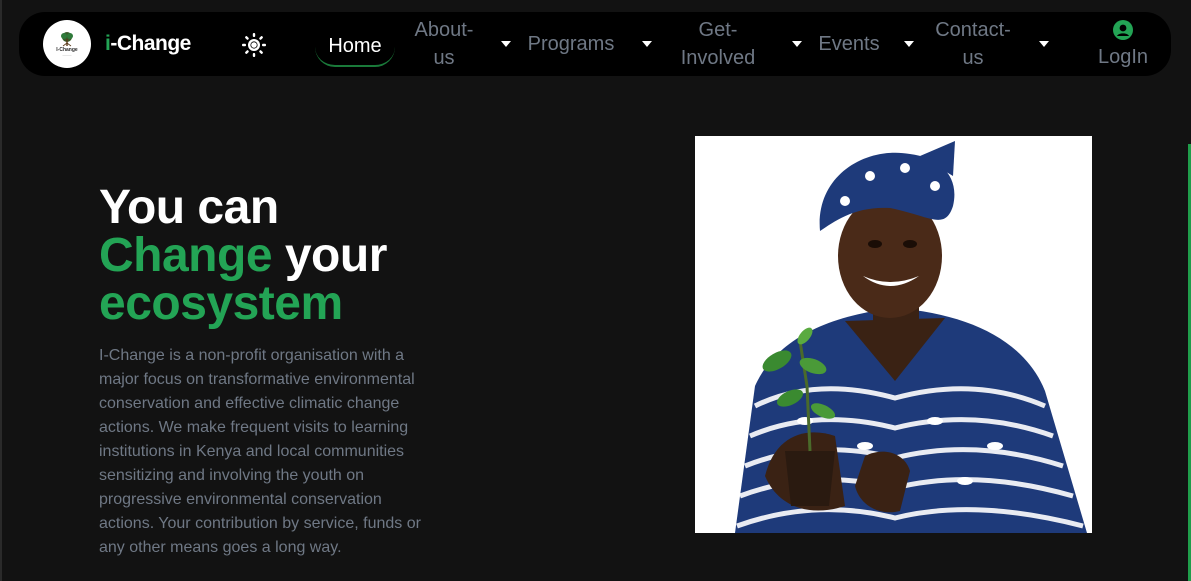 The image size is (1191, 581). I want to click on logo-subtext: ———, so click(67, 55).